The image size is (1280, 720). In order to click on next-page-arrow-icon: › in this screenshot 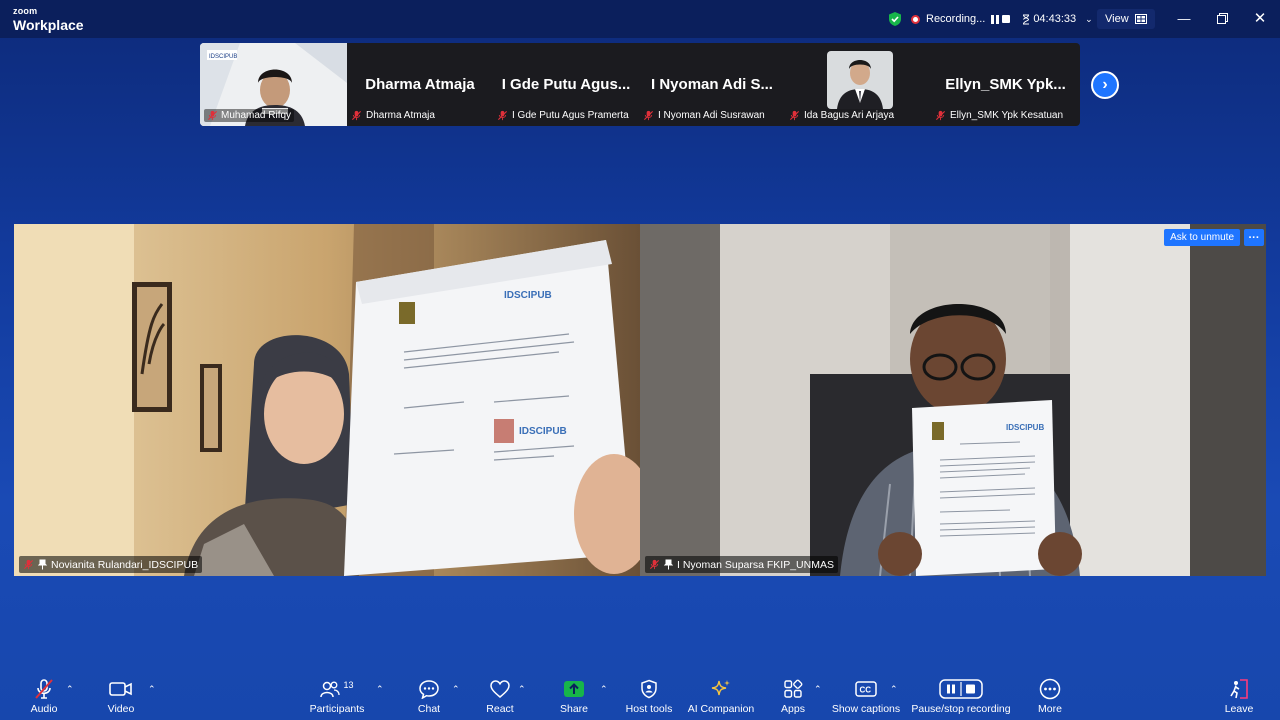, I will do `click(1105, 85)`.